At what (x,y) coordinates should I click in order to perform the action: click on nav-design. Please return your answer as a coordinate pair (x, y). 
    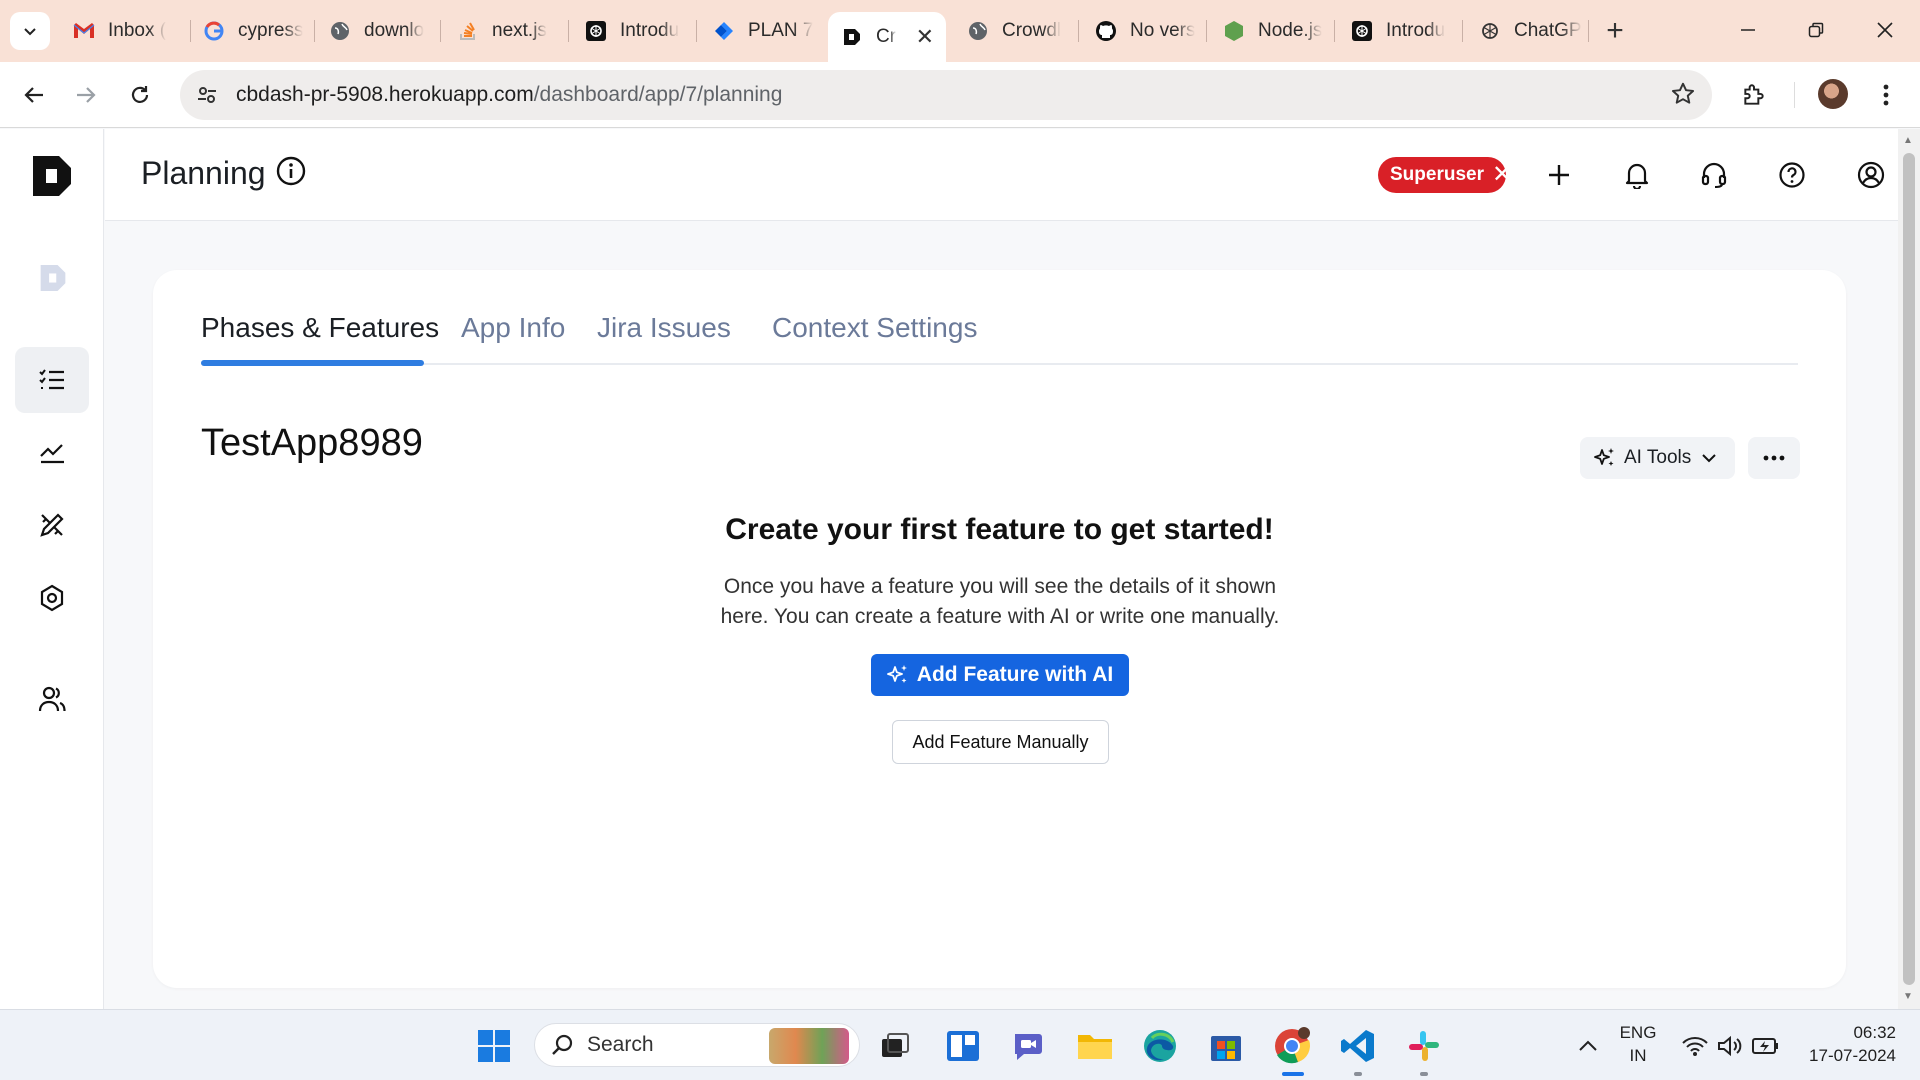
    Looking at the image, I should click on (52, 525).